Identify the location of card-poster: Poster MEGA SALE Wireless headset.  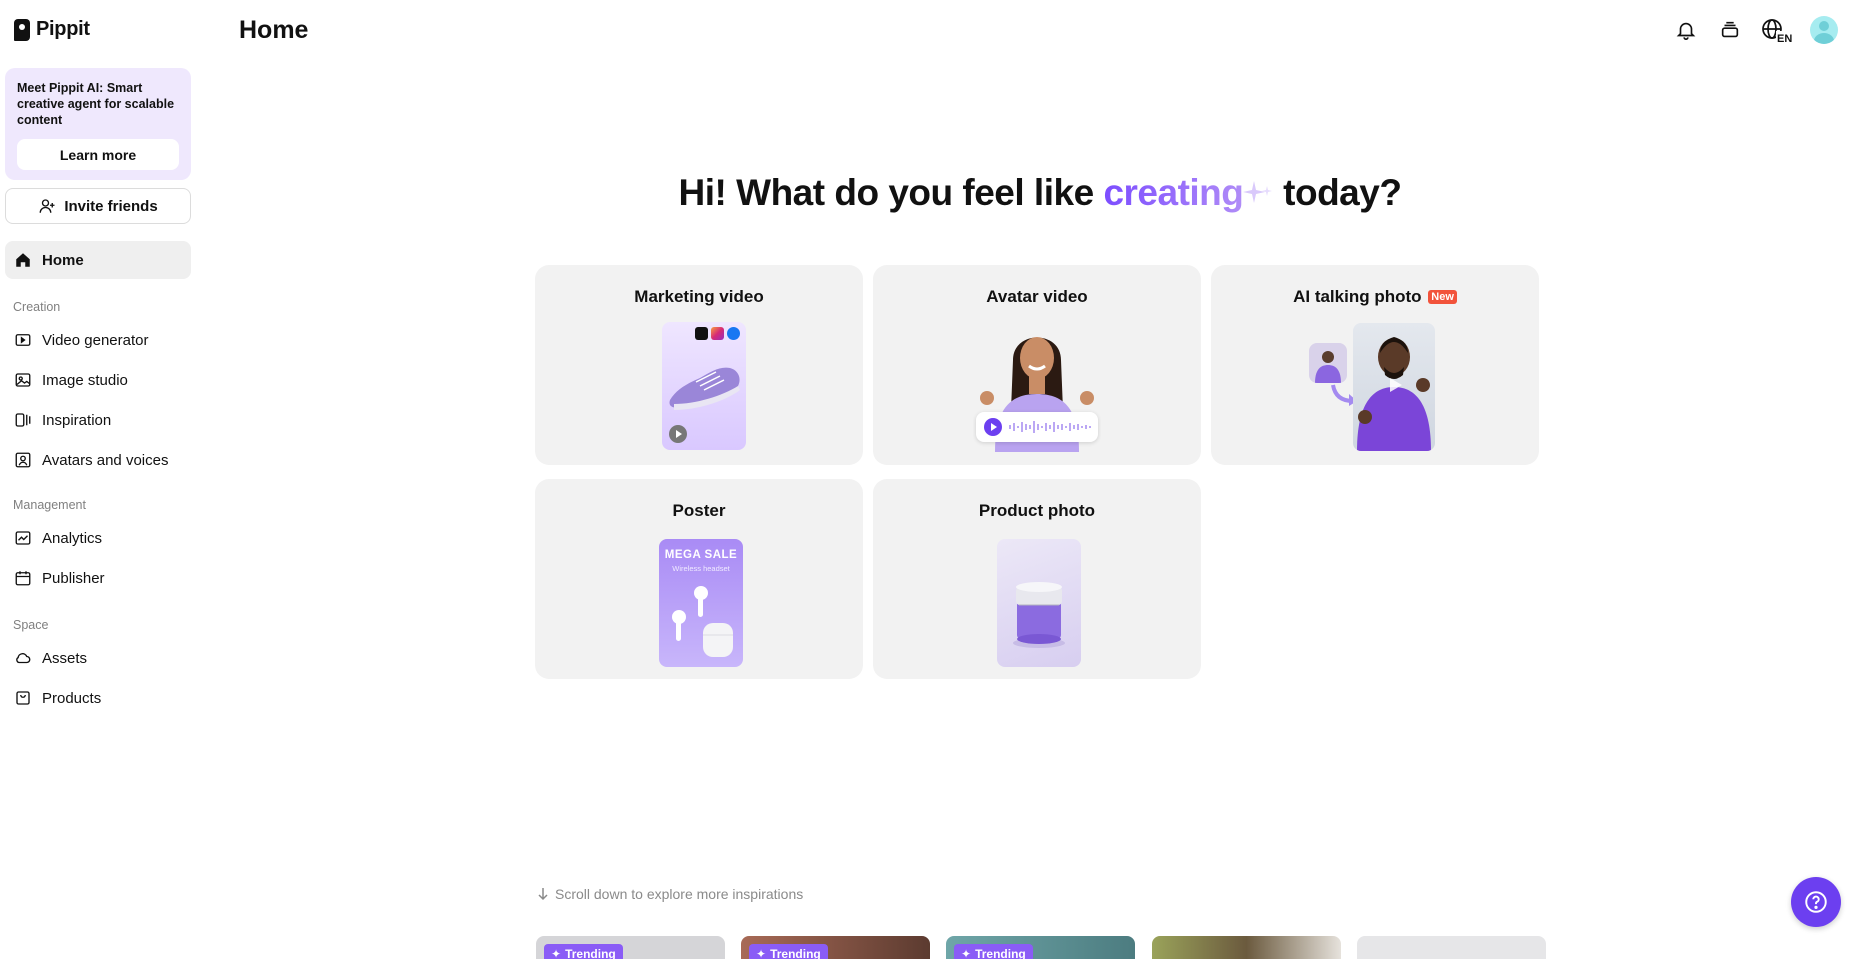
(699, 579).